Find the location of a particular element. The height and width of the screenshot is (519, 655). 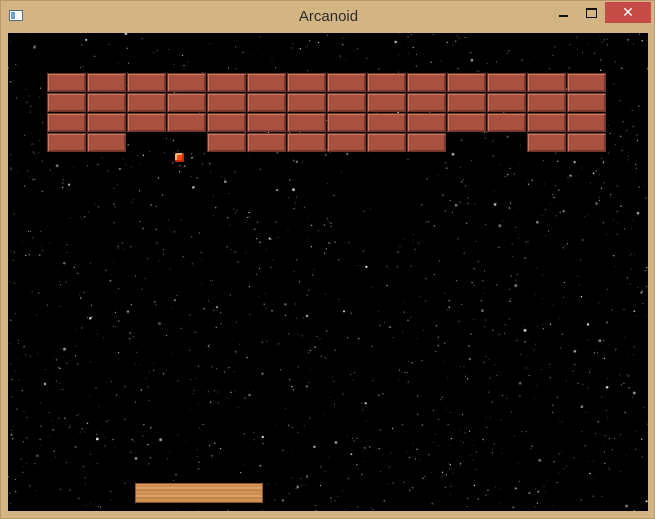

title-bar: Arcanoid ✕ is located at coordinates (328, 17).